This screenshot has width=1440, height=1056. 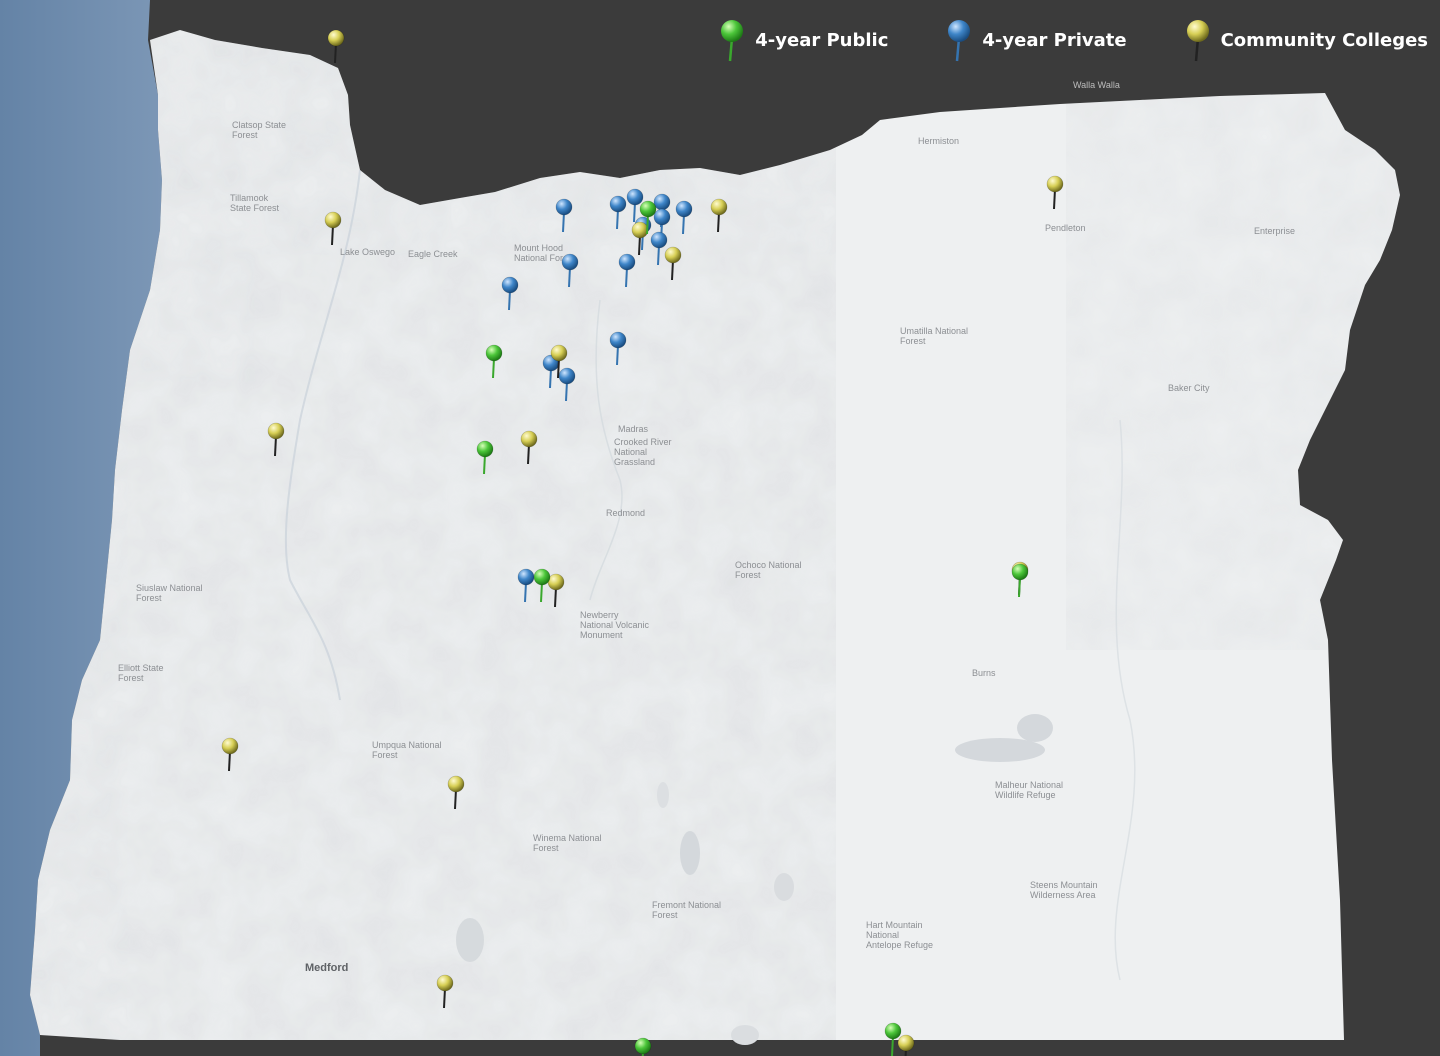 I want to click on label-redmond: Redmond, so click(x=626, y=513).